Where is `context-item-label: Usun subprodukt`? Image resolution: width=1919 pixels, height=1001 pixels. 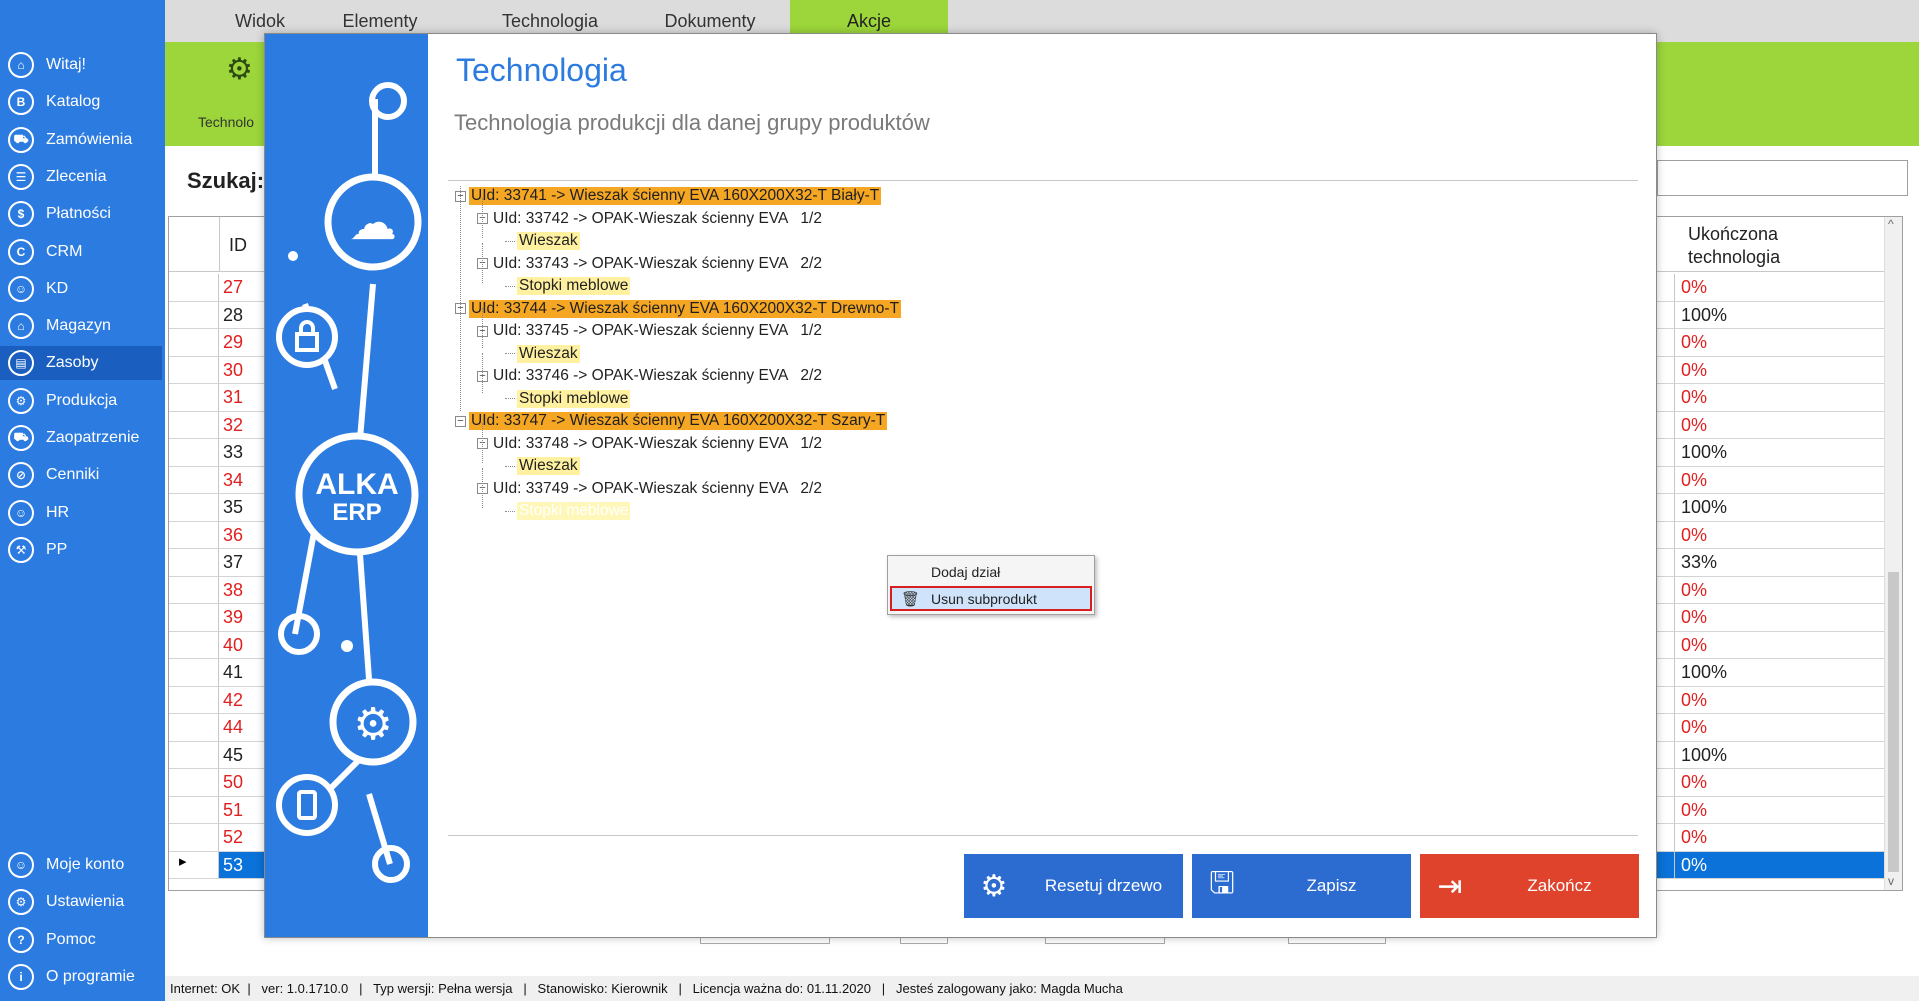
context-item-label: Usun subprodukt is located at coordinates (984, 598).